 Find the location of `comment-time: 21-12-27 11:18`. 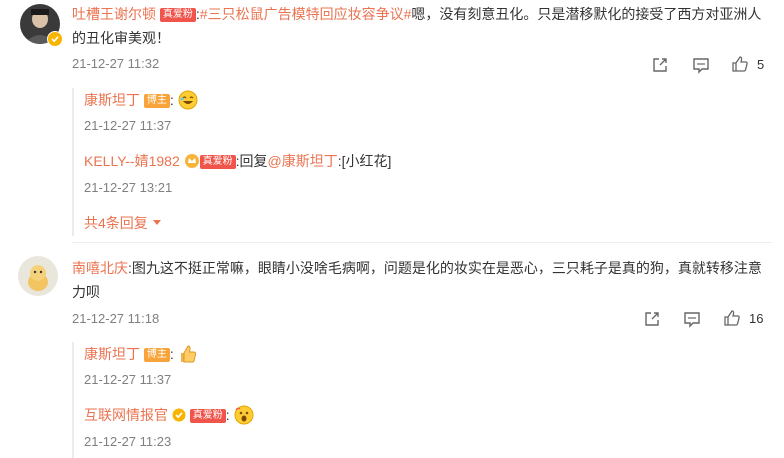

comment-time: 21-12-27 11:18 is located at coordinates (116, 318).